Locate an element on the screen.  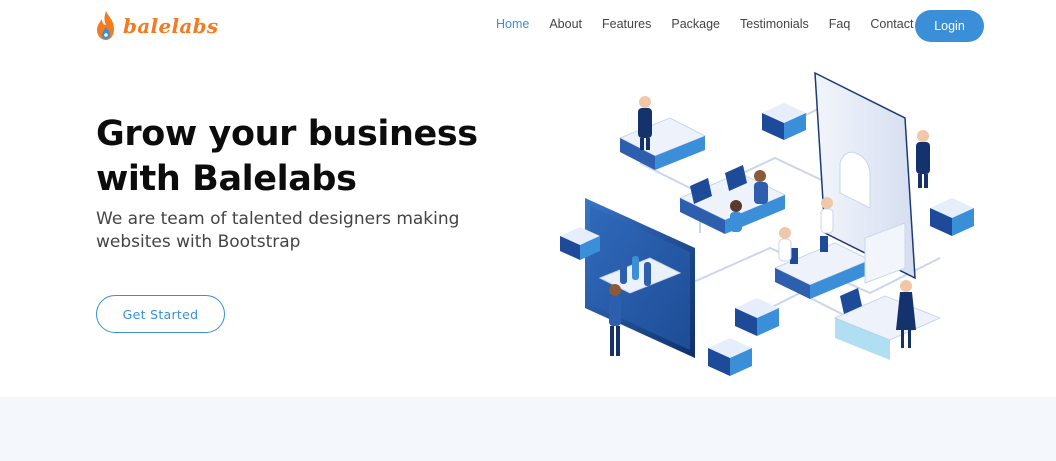
login-button: Login is located at coordinates (949, 26).